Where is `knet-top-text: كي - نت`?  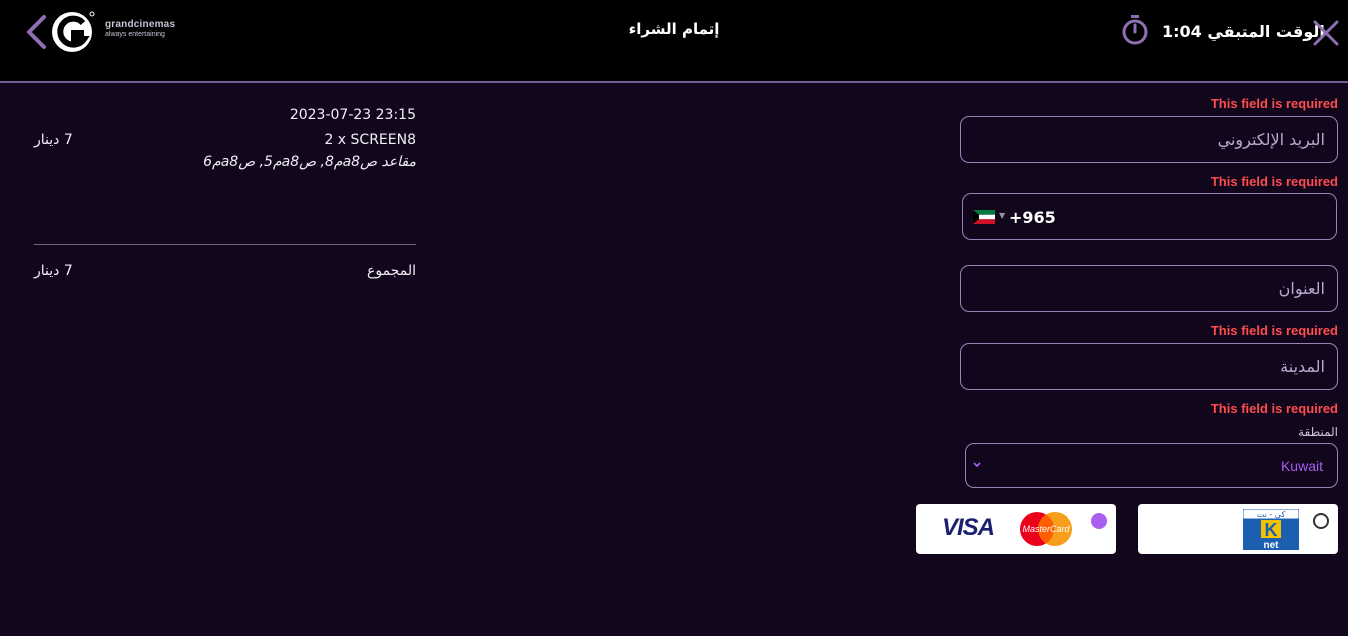 knet-top-text: كي - نت is located at coordinates (1271, 514).